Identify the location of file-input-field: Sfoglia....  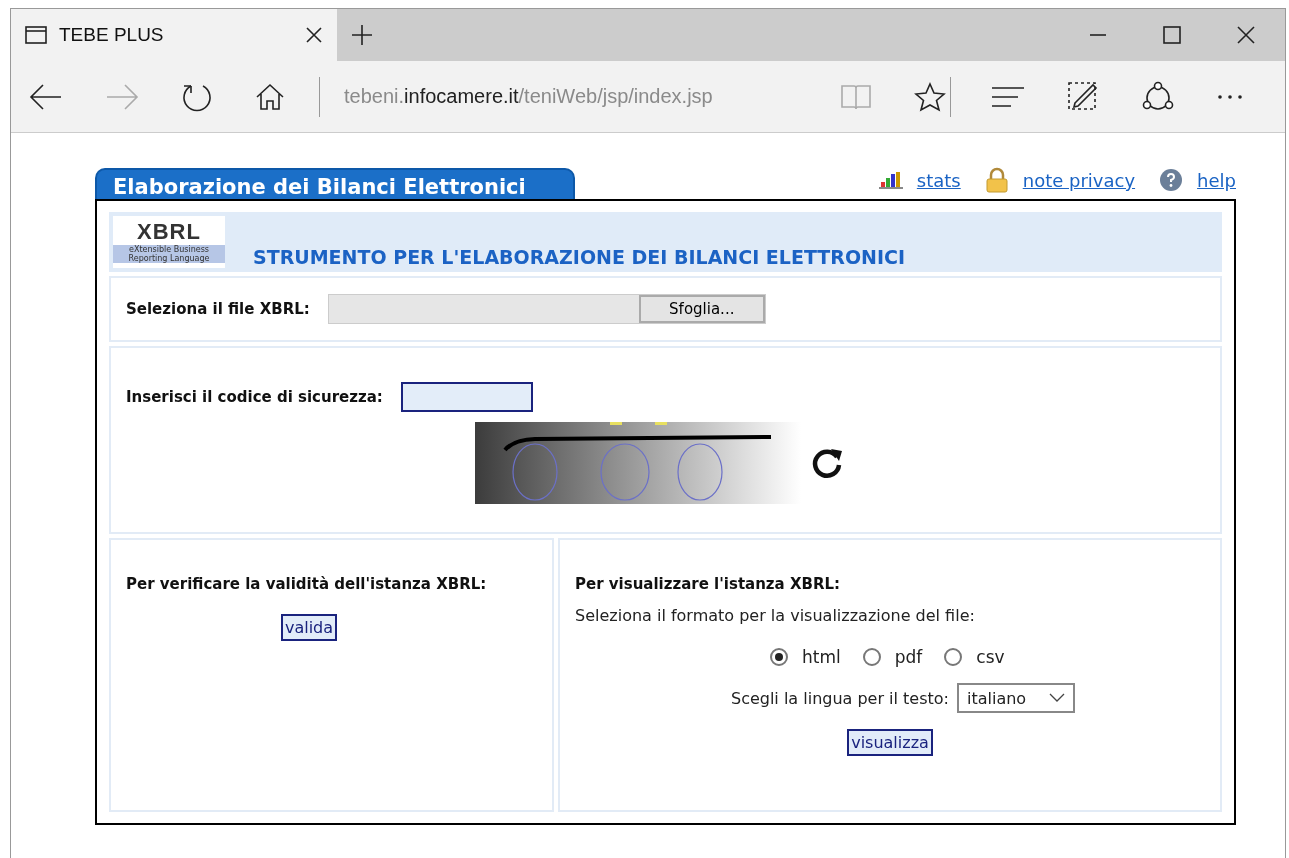
(546, 309).